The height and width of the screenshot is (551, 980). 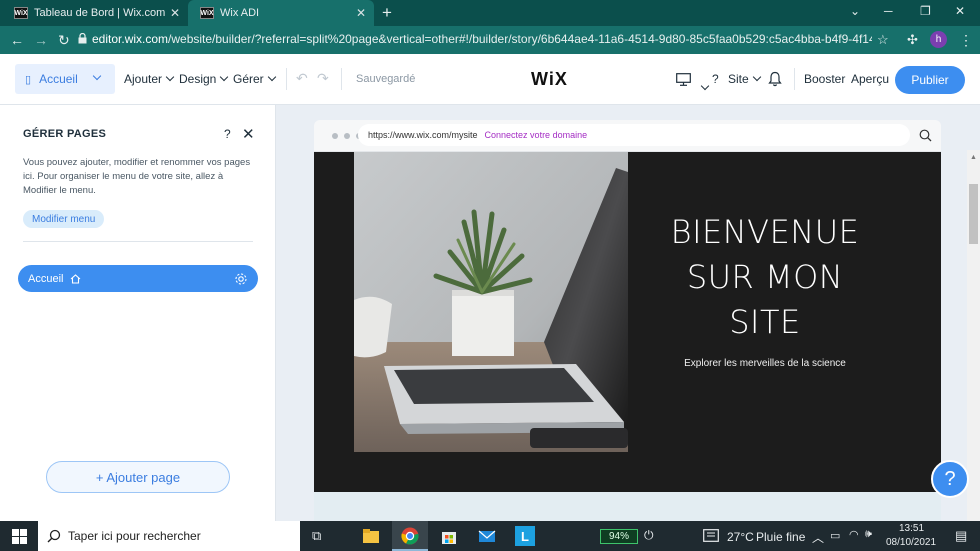 I want to click on chrome-taskbar-button, so click(x=410, y=536).